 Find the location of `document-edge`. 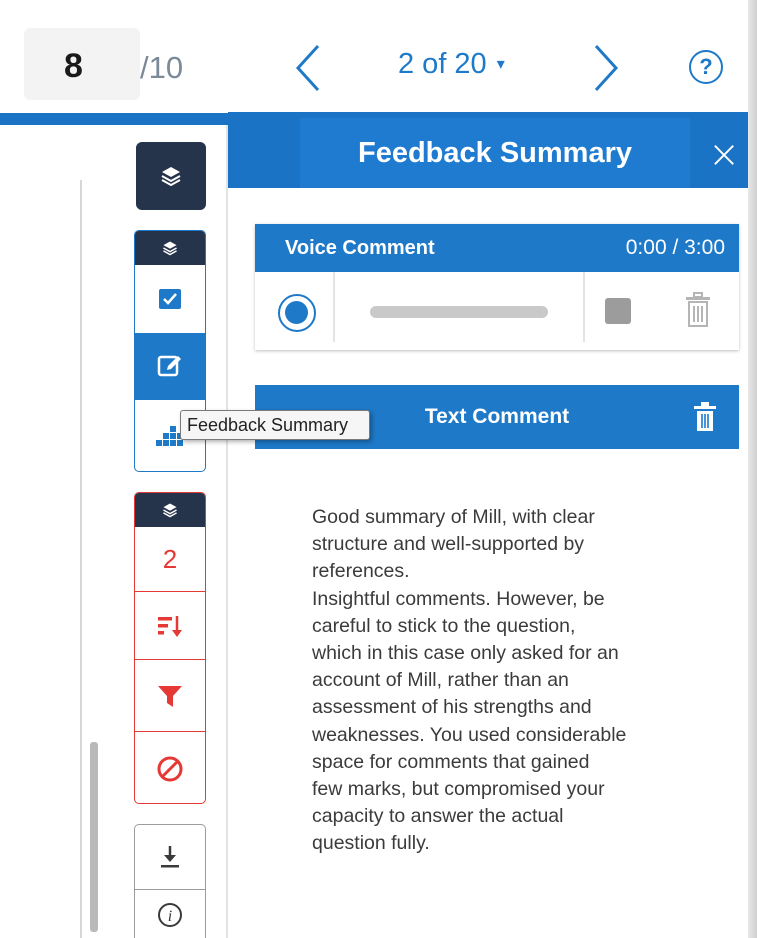

document-edge is located at coordinates (81, 559).